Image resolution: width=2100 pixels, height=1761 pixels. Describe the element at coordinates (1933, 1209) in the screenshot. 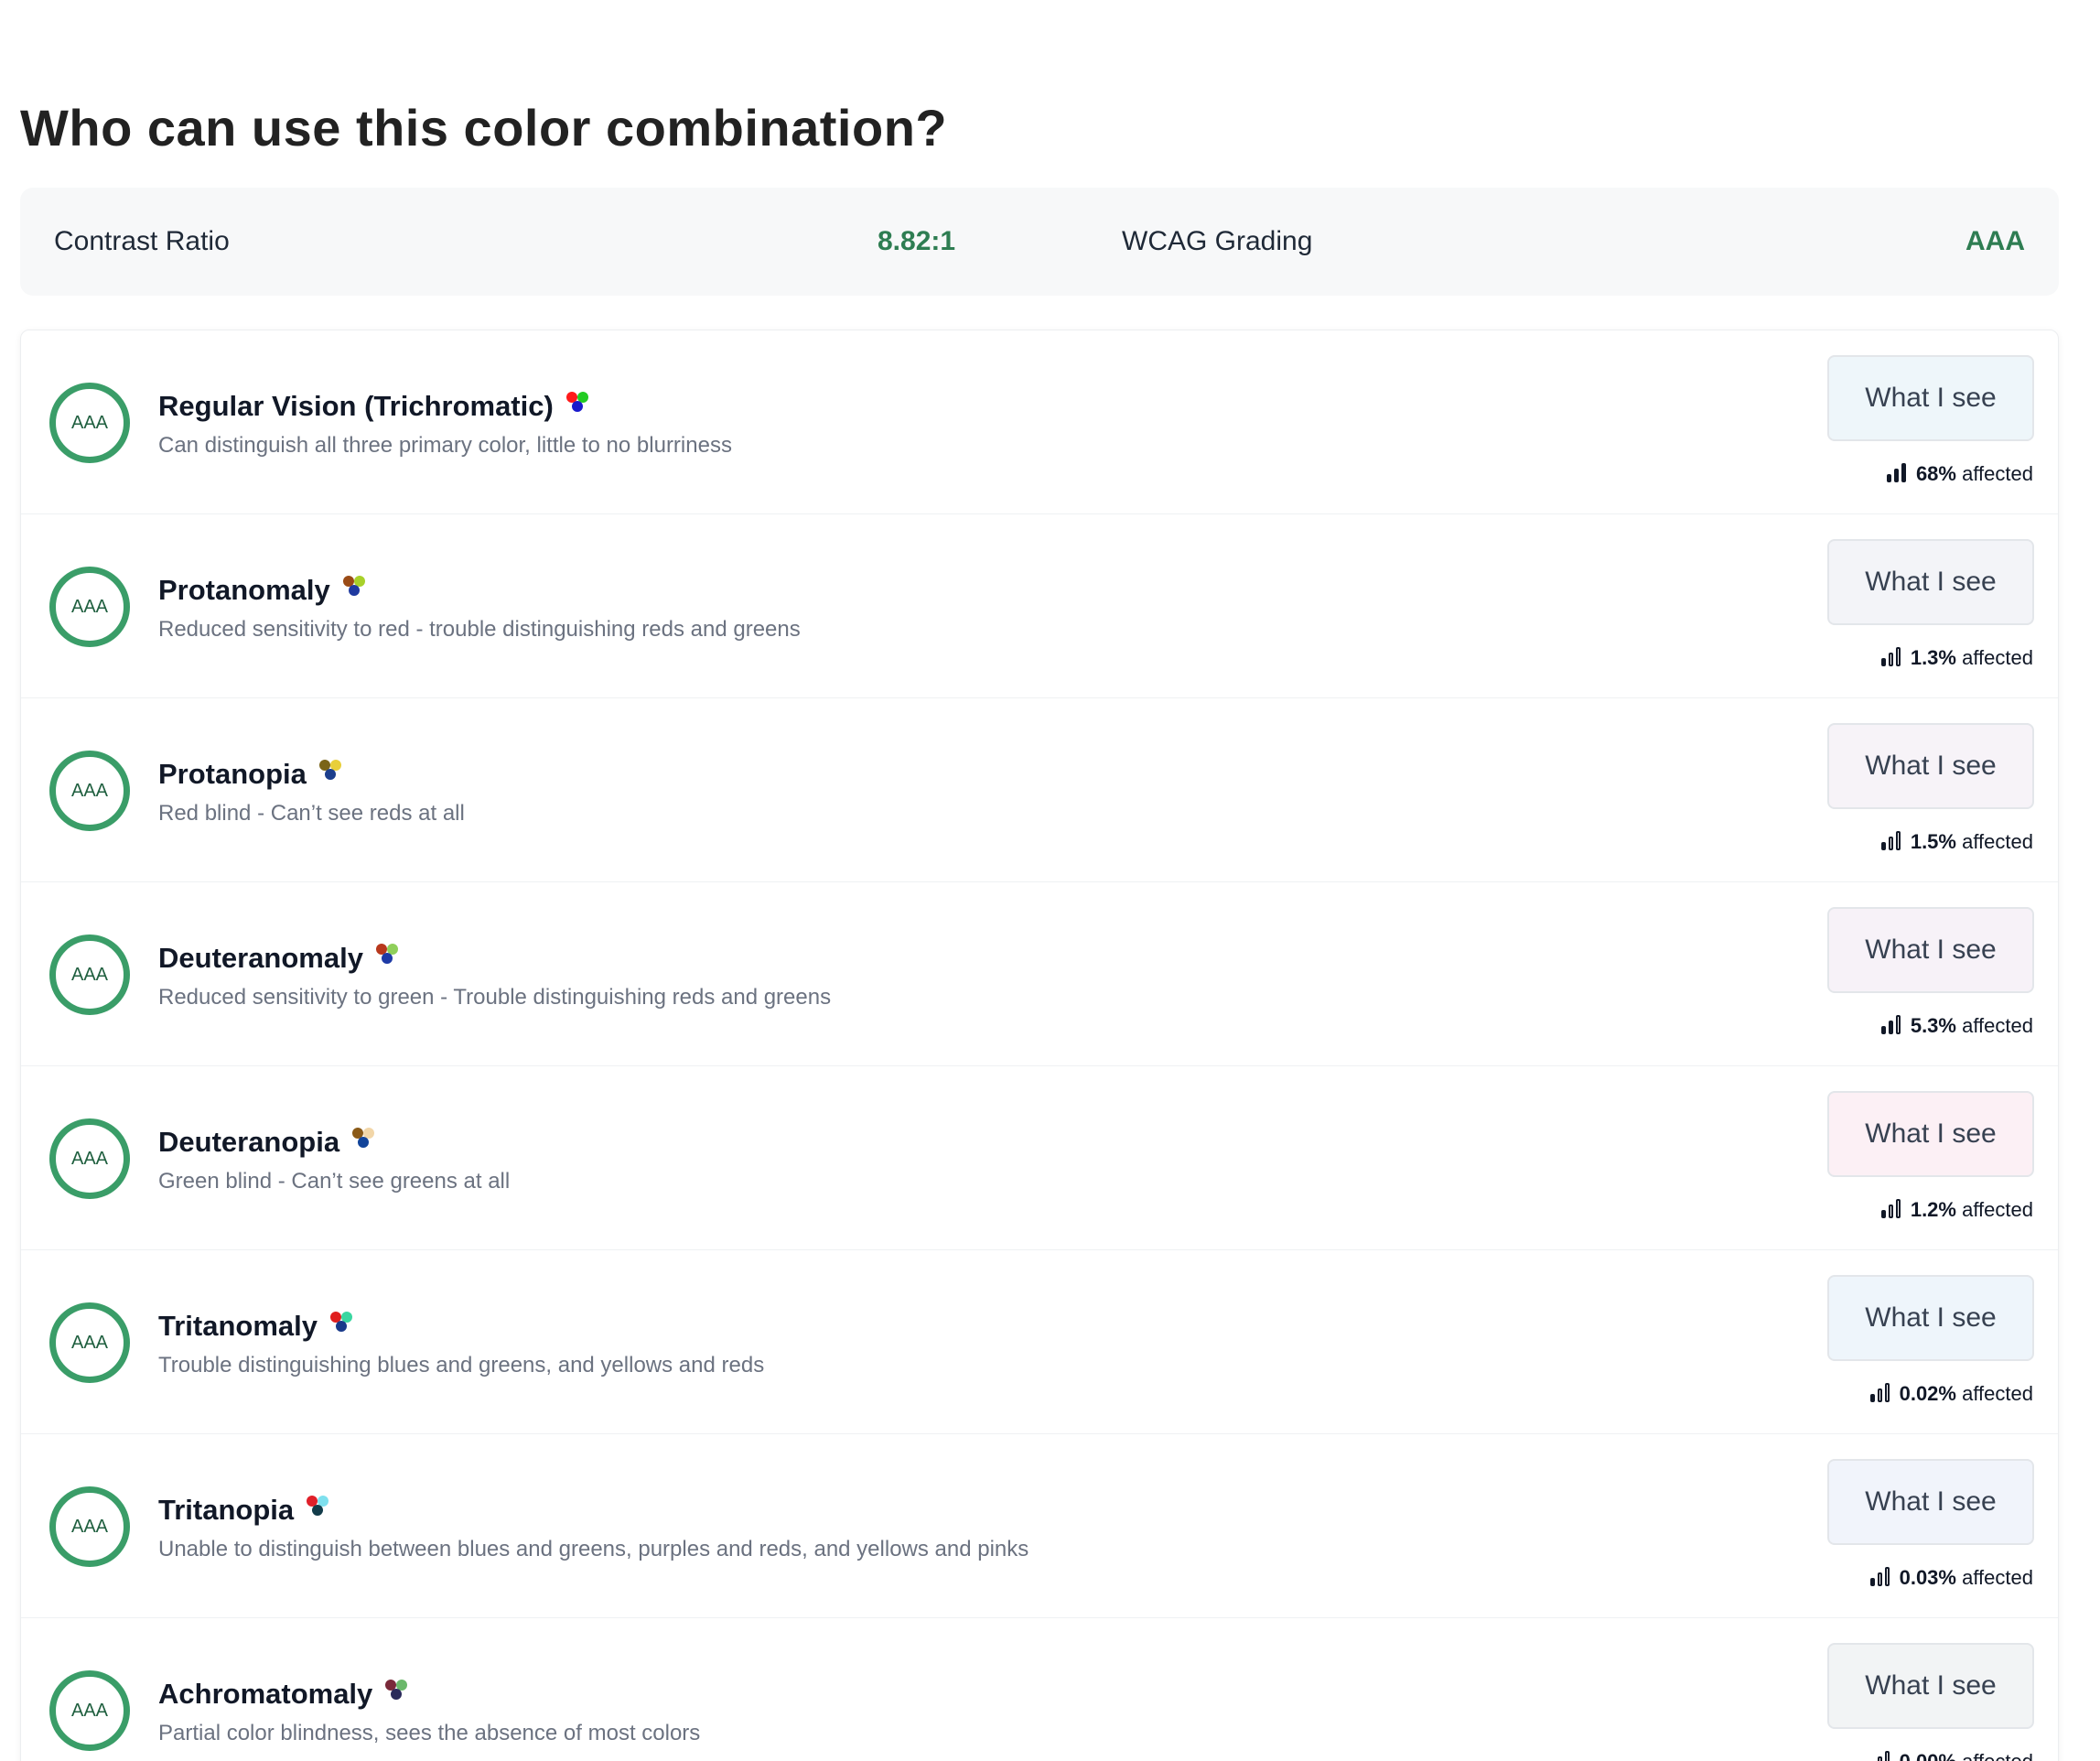

I see `affected-percent: 1.2%` at that location.